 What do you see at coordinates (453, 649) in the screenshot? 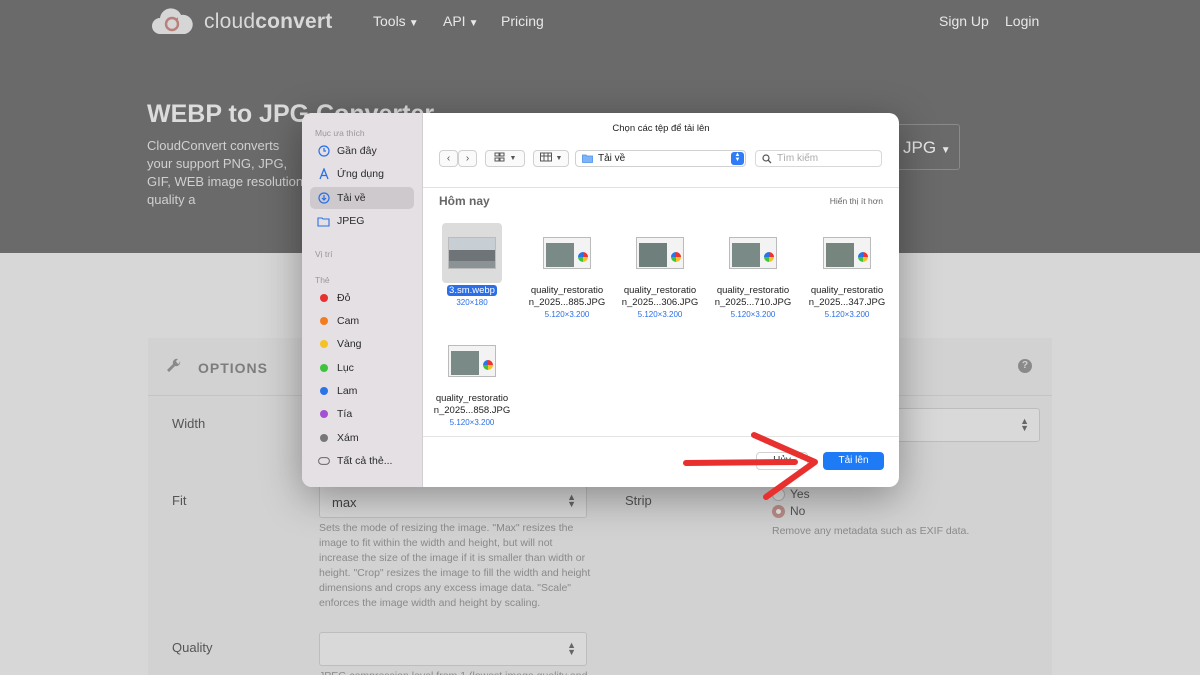
I see `quality-select: ▲ ▼` at bounding box center [453, 649].